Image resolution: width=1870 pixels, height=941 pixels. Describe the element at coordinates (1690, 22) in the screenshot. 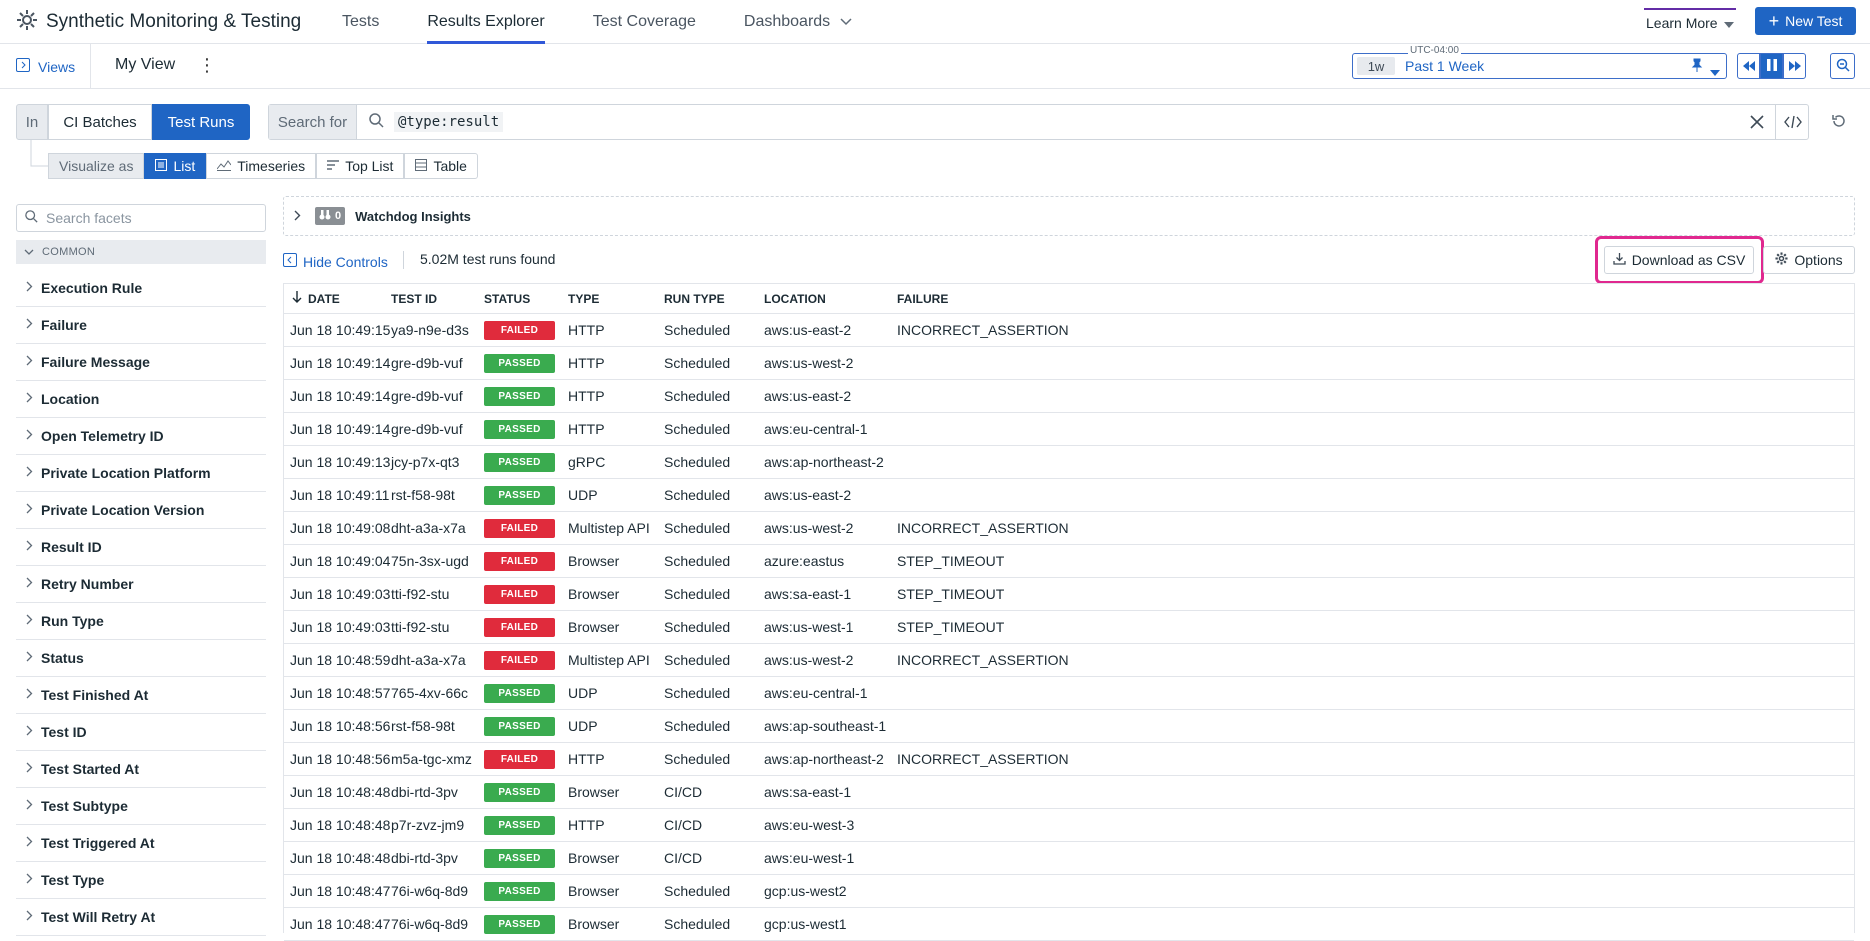

I see `learn-more-button: Learn More` at that location.